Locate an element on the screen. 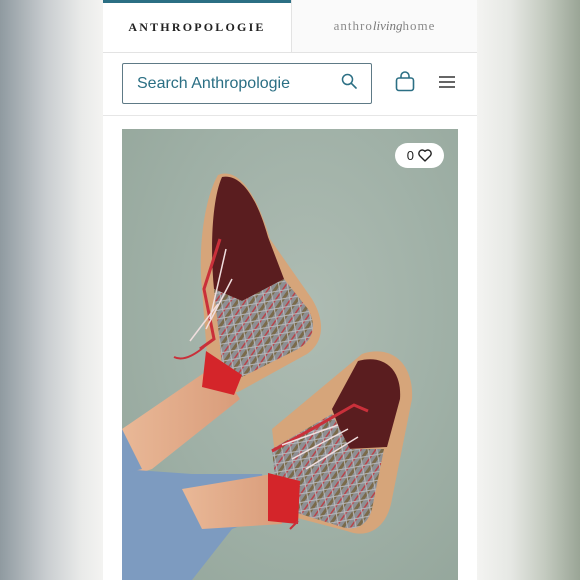  search-input is located at coordinates (232, 83).